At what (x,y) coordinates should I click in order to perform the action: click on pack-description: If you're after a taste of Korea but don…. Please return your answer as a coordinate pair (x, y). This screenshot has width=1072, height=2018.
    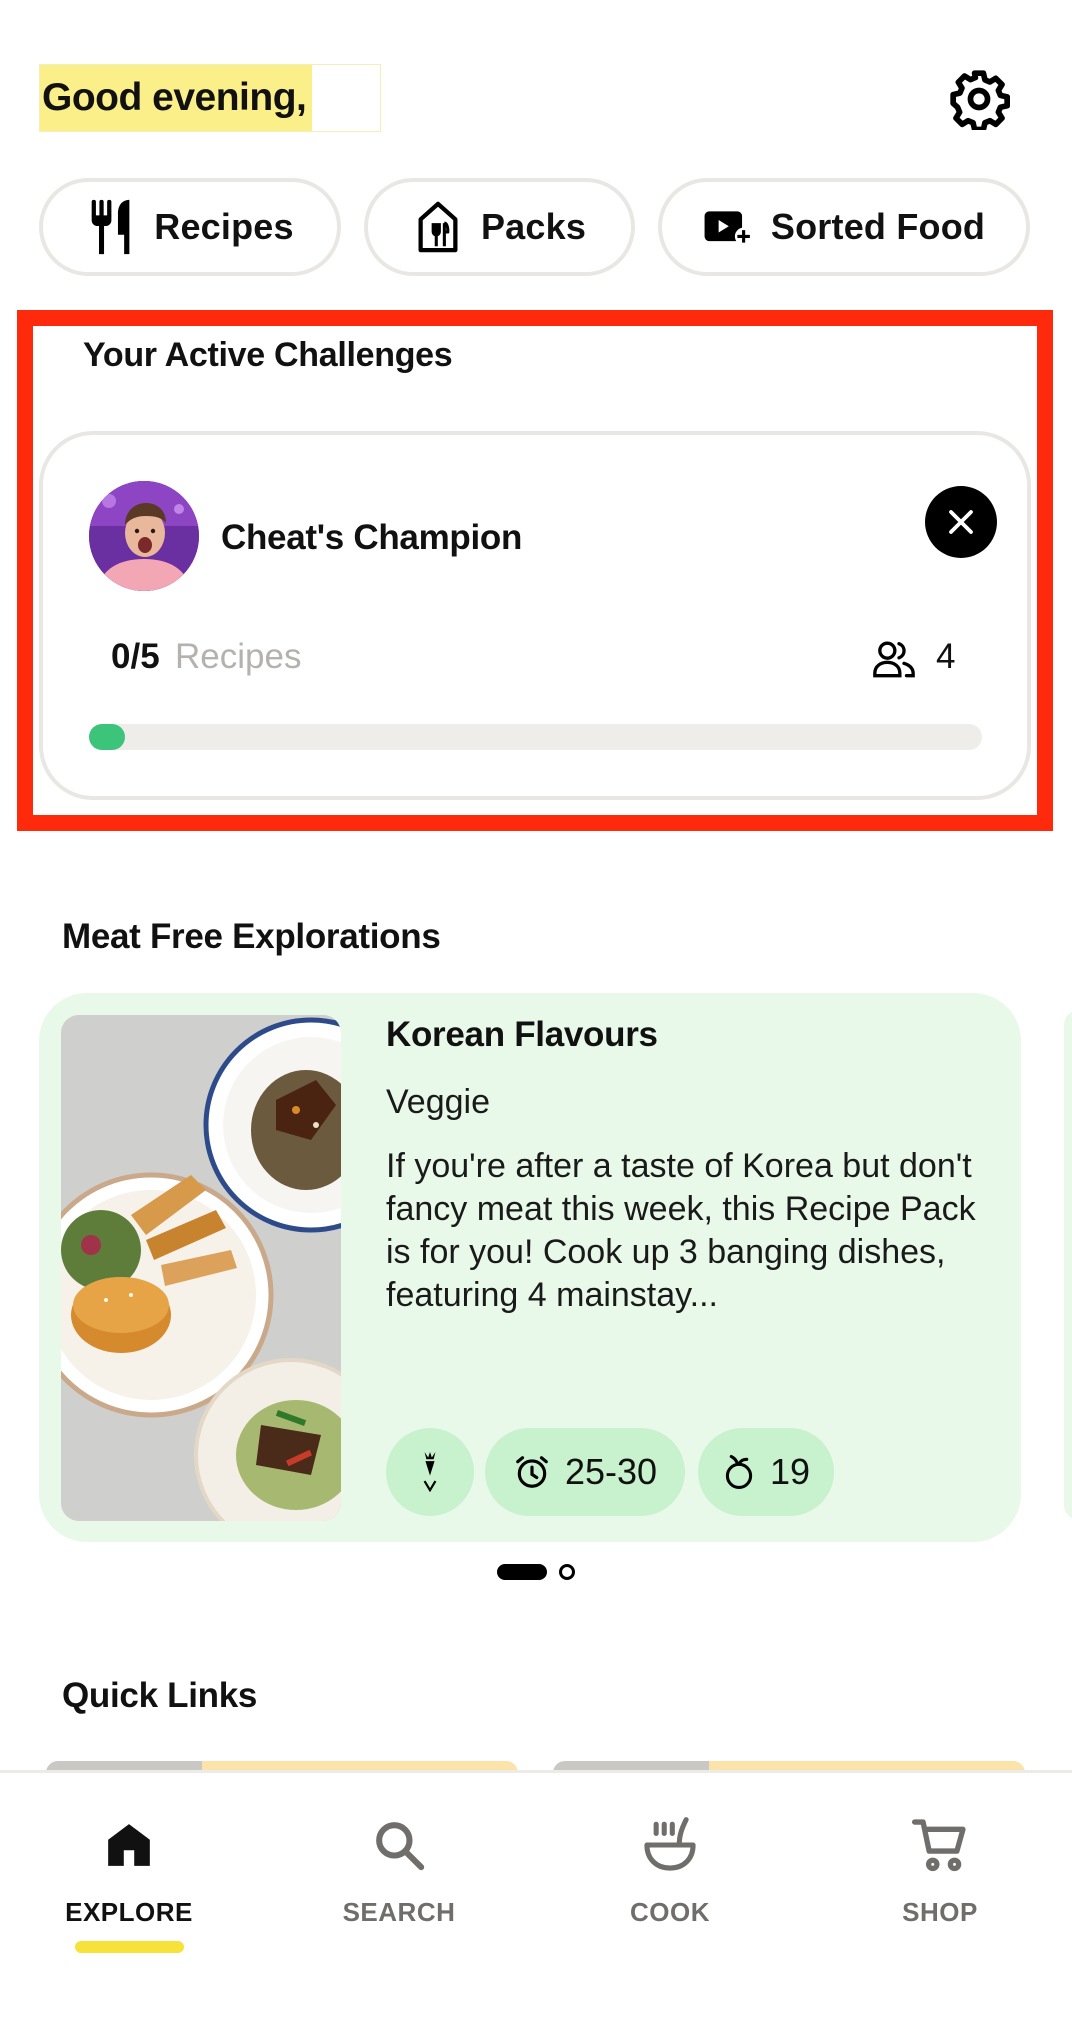
    Looking at the image, I should click on (681, 1230).